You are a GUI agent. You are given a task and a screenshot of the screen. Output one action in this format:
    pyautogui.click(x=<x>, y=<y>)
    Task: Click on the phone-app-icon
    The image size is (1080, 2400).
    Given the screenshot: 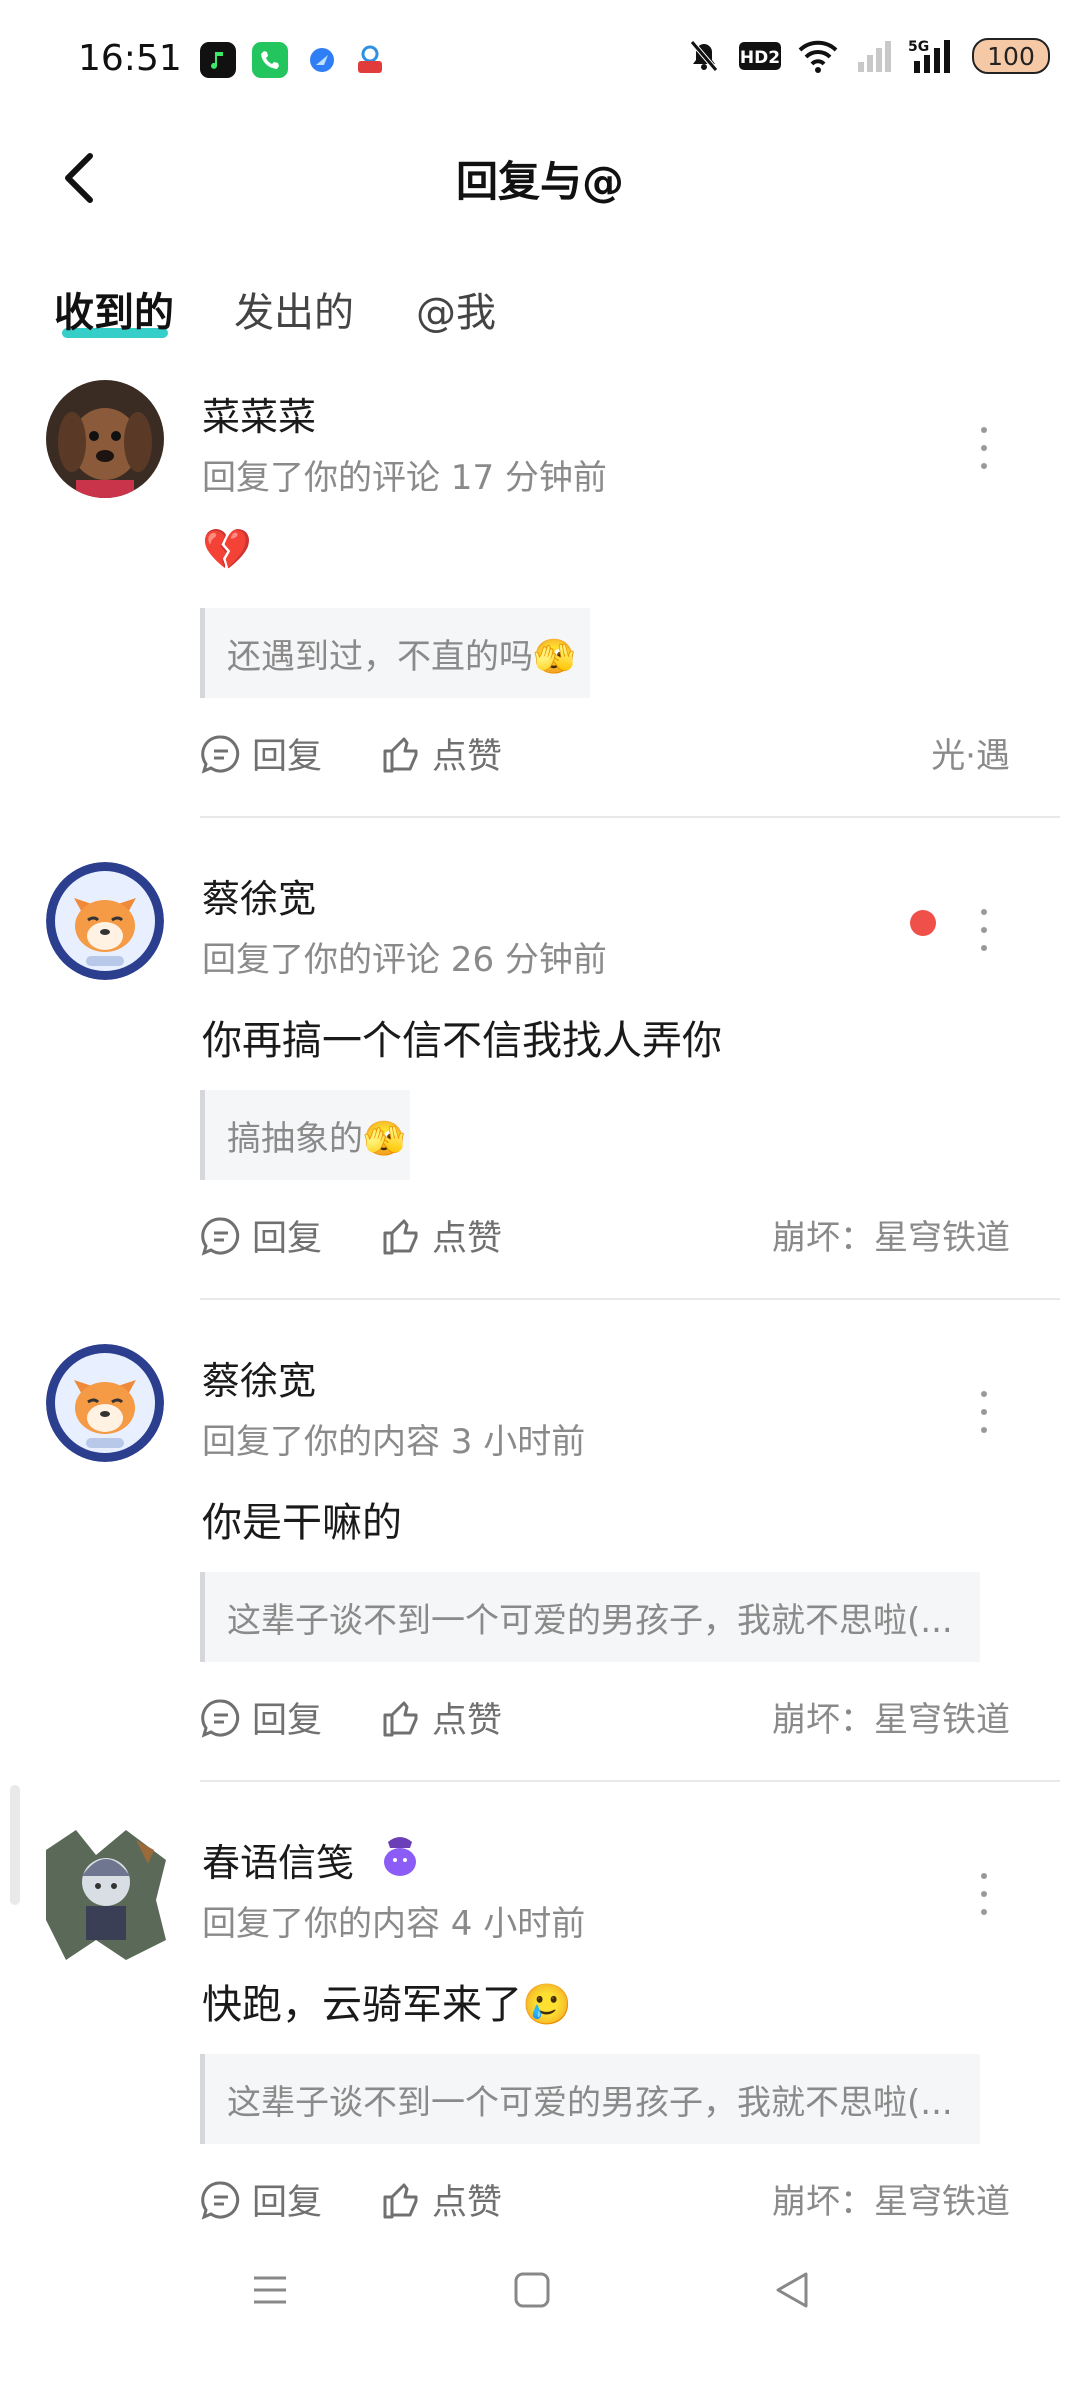 What is the action you would take?
    pyautogui.click(x=270, y=60)
    